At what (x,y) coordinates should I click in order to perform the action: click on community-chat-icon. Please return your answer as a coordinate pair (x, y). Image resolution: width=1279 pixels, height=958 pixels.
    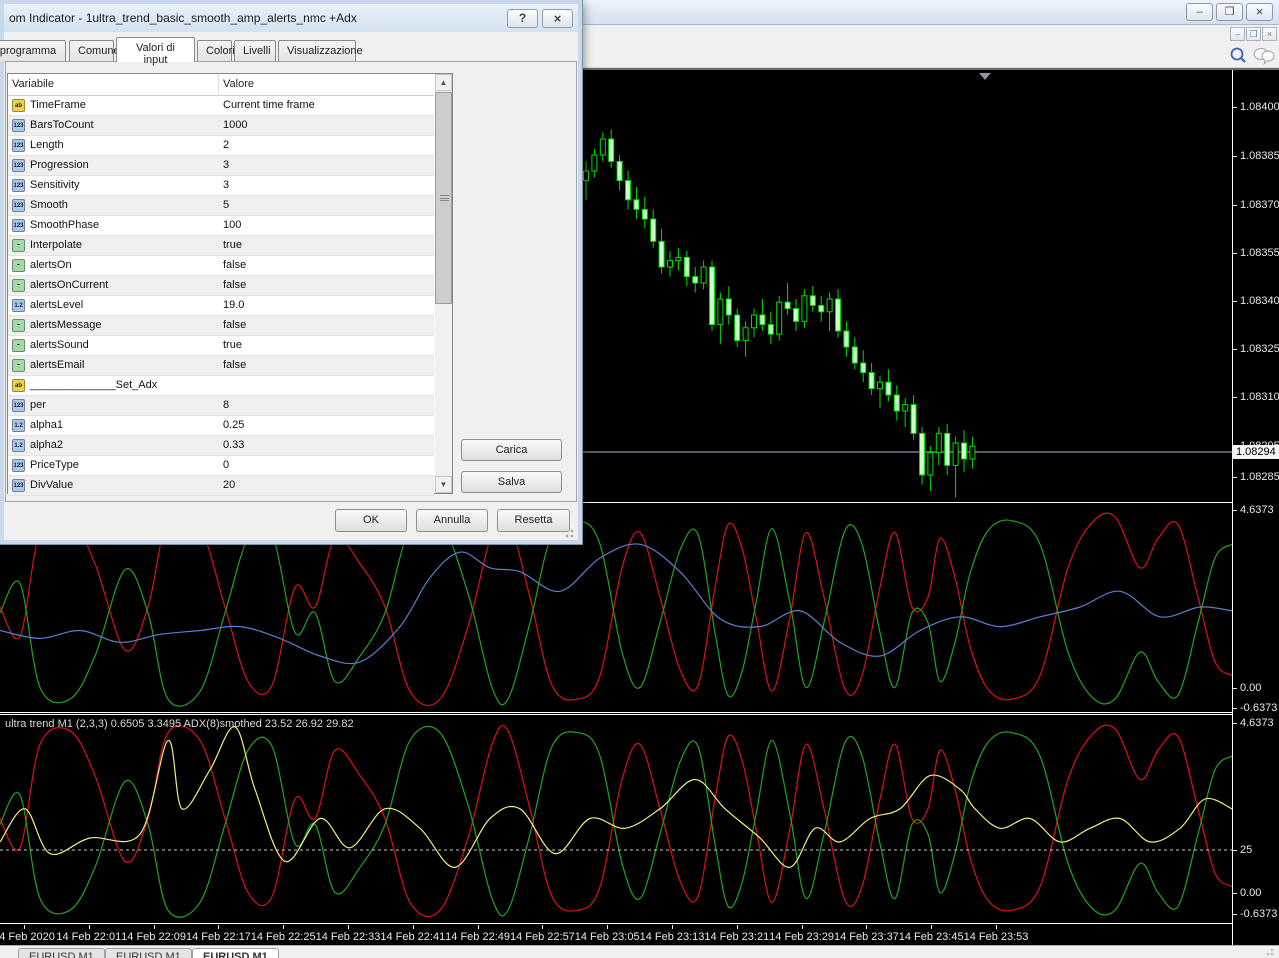
    Looking at the image, I should click on (1264, 56).